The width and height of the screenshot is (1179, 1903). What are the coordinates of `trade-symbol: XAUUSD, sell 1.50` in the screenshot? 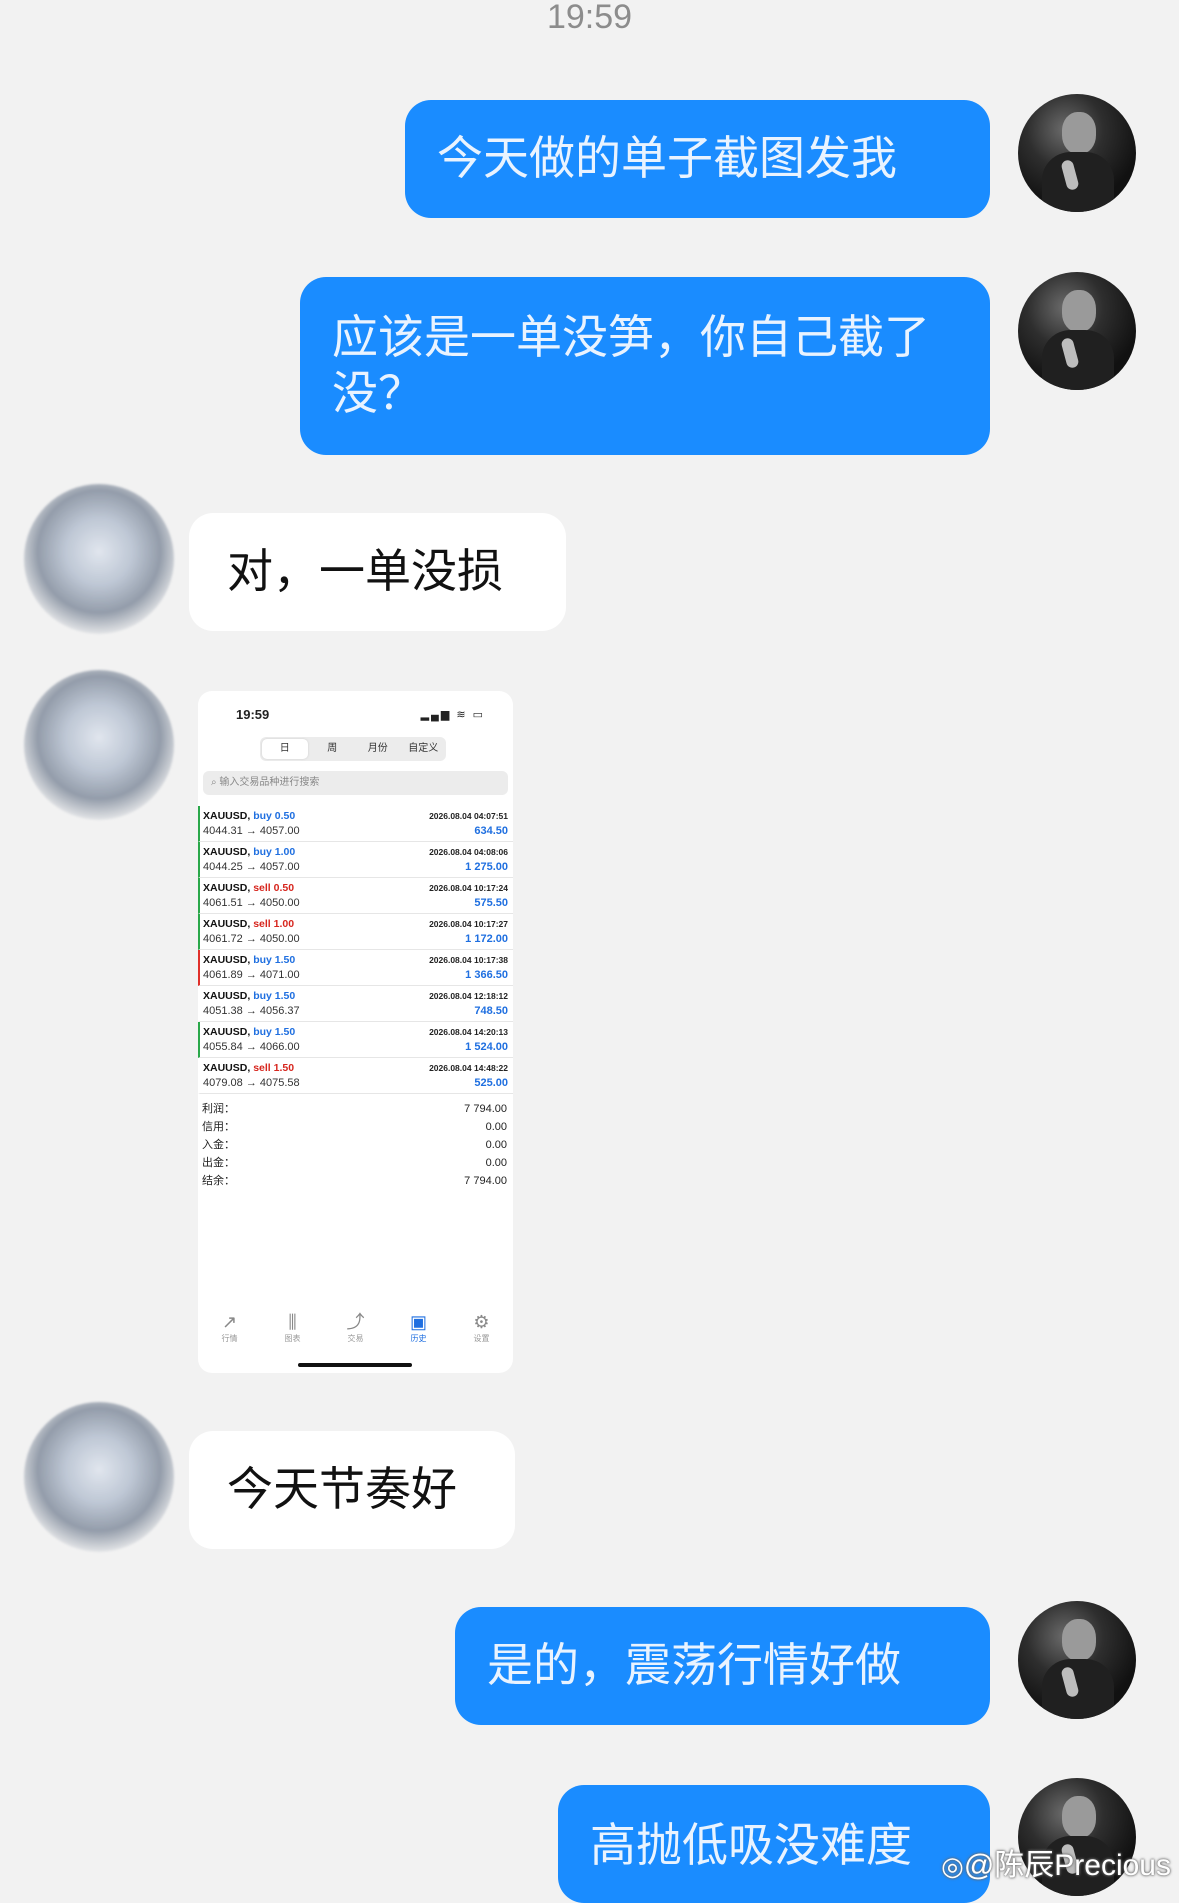 It's located at (249, 1068).